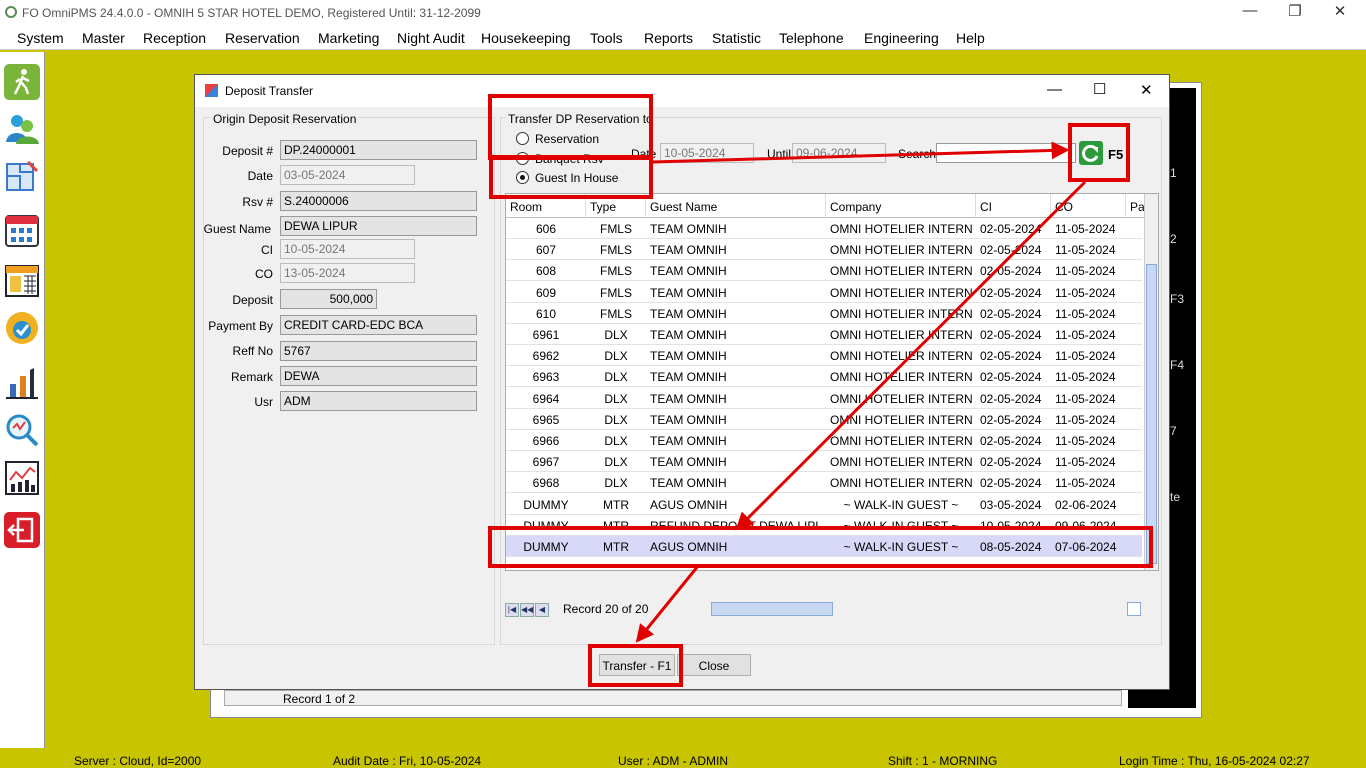 The width and height of the screenshot is (1366, 768). I want to click on app-logo-icon, so click(11, 12).